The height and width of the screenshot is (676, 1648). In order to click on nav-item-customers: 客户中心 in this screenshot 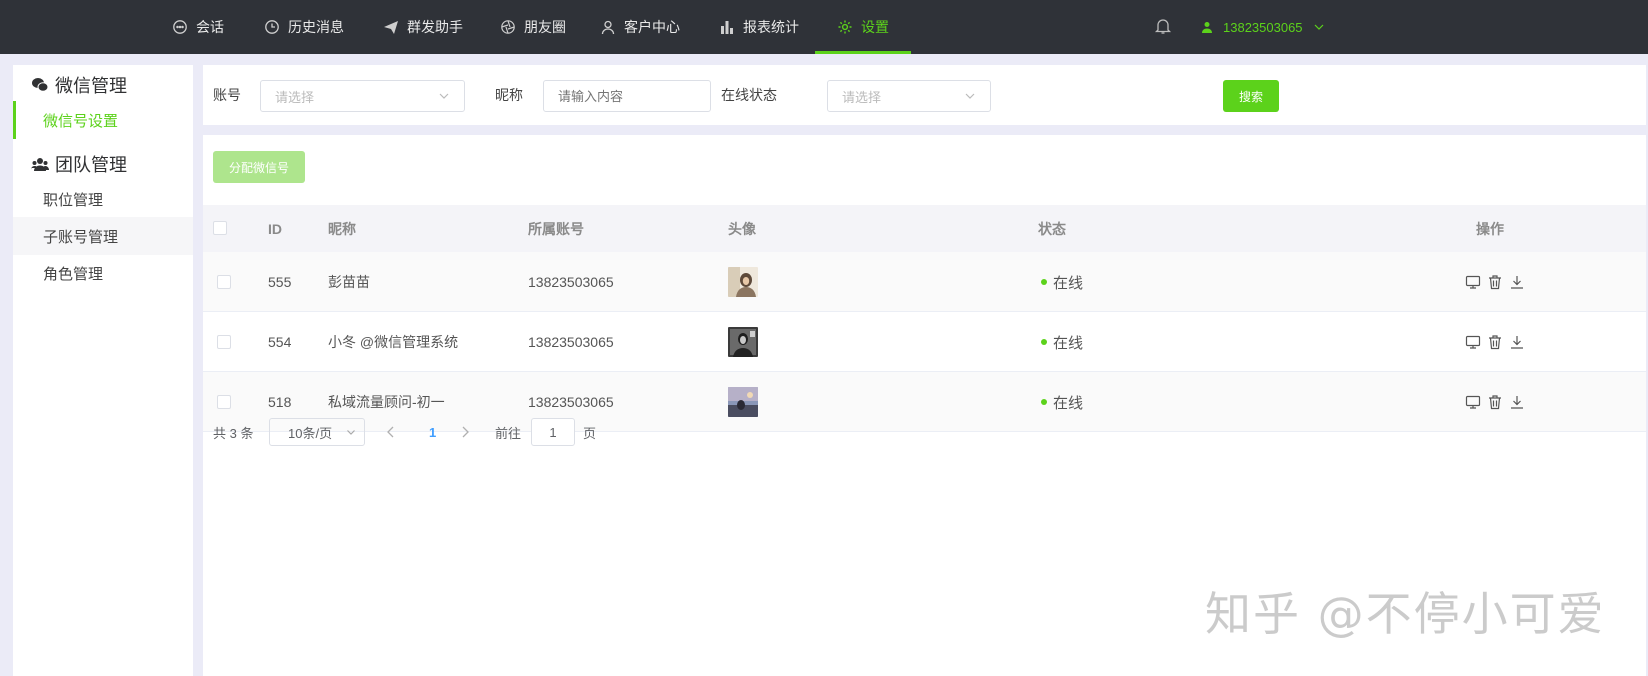, I will do `click(640, 27)`.